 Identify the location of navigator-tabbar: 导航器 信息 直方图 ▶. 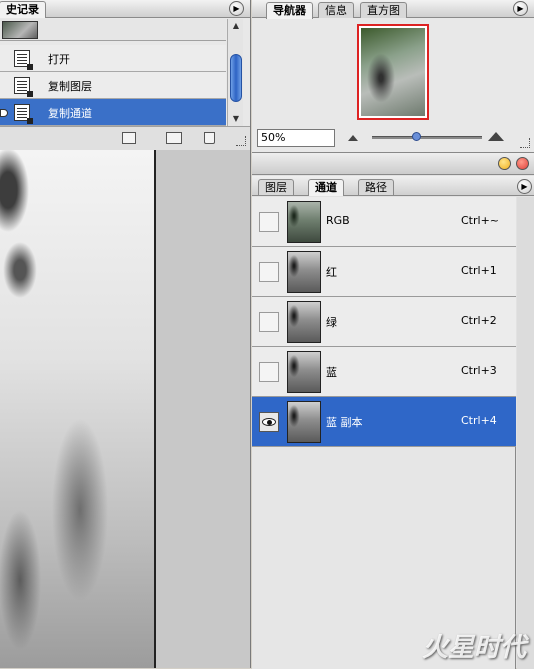
(393, 9).